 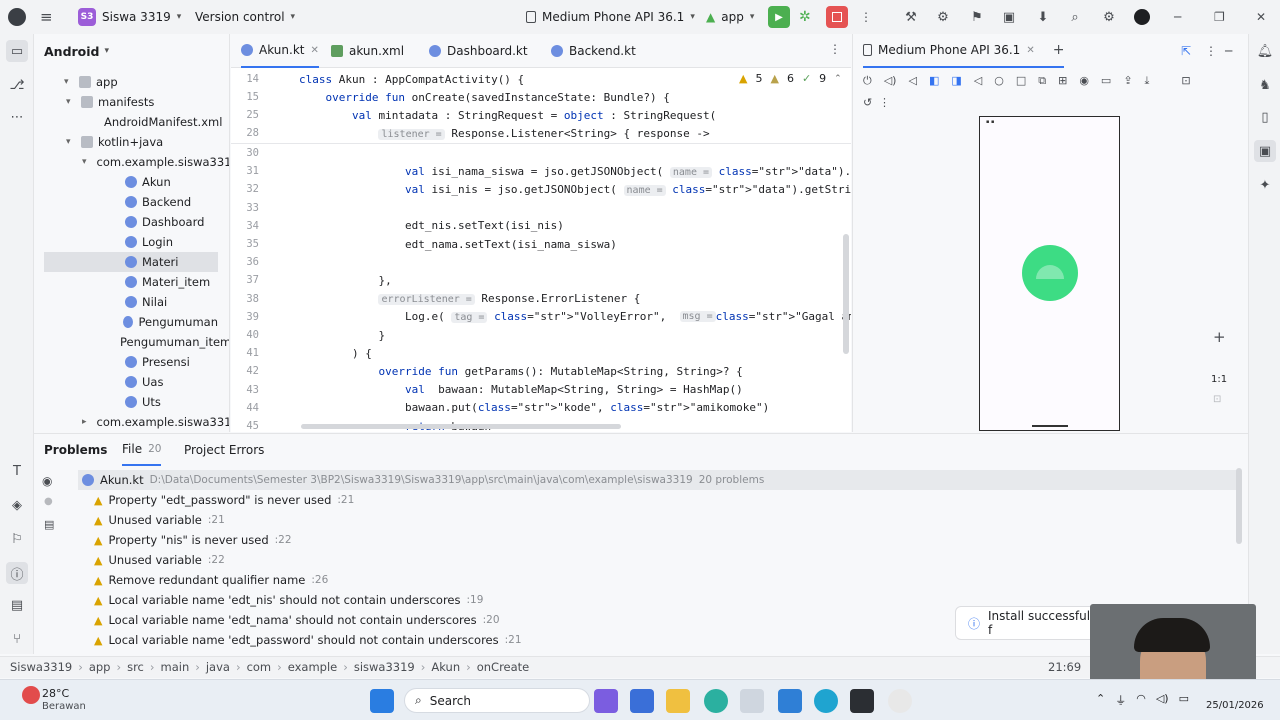 What do you see at coordinates (1265, 85) in the screenshot?
I see `gradle-icon: ♞` at bounding box center [1265, 85].